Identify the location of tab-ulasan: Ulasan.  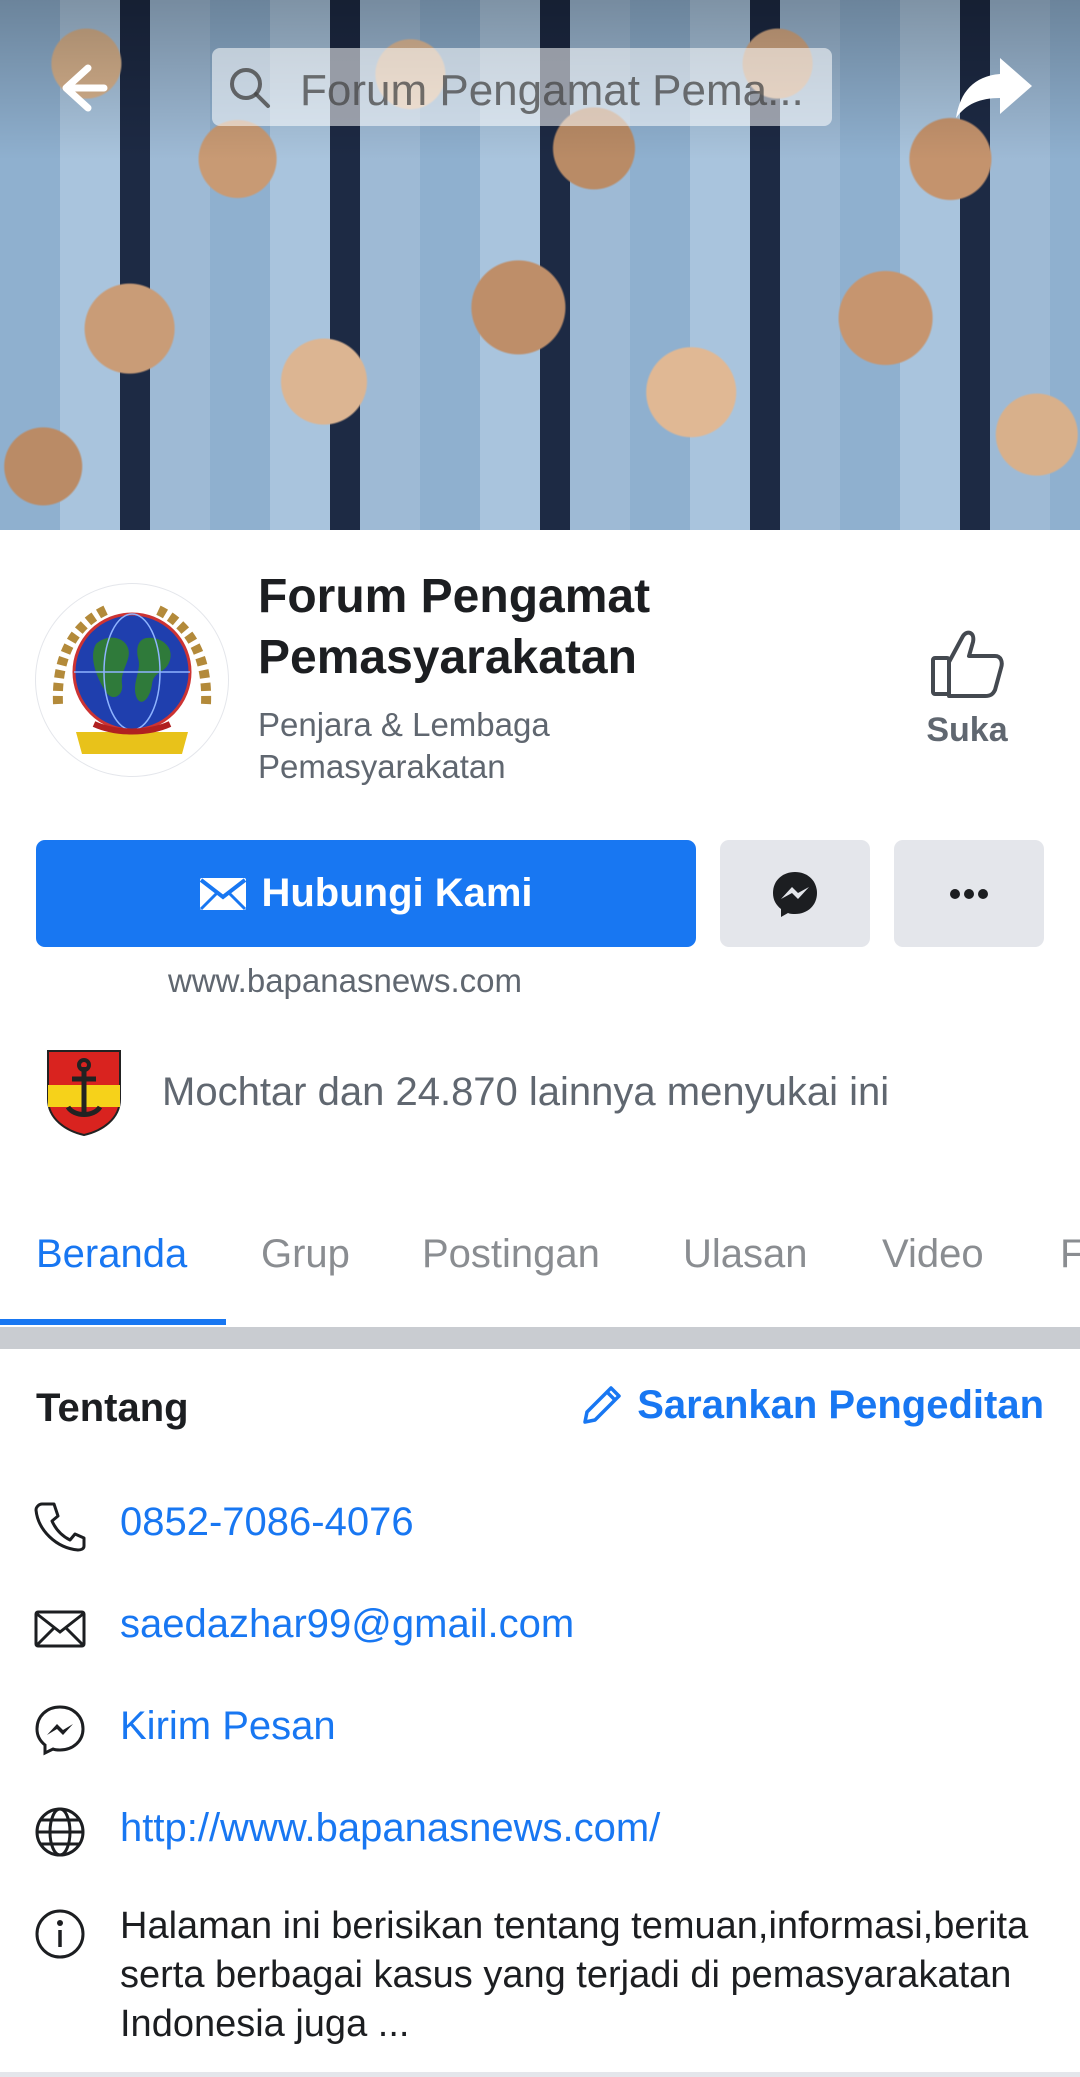
(745, 1254).